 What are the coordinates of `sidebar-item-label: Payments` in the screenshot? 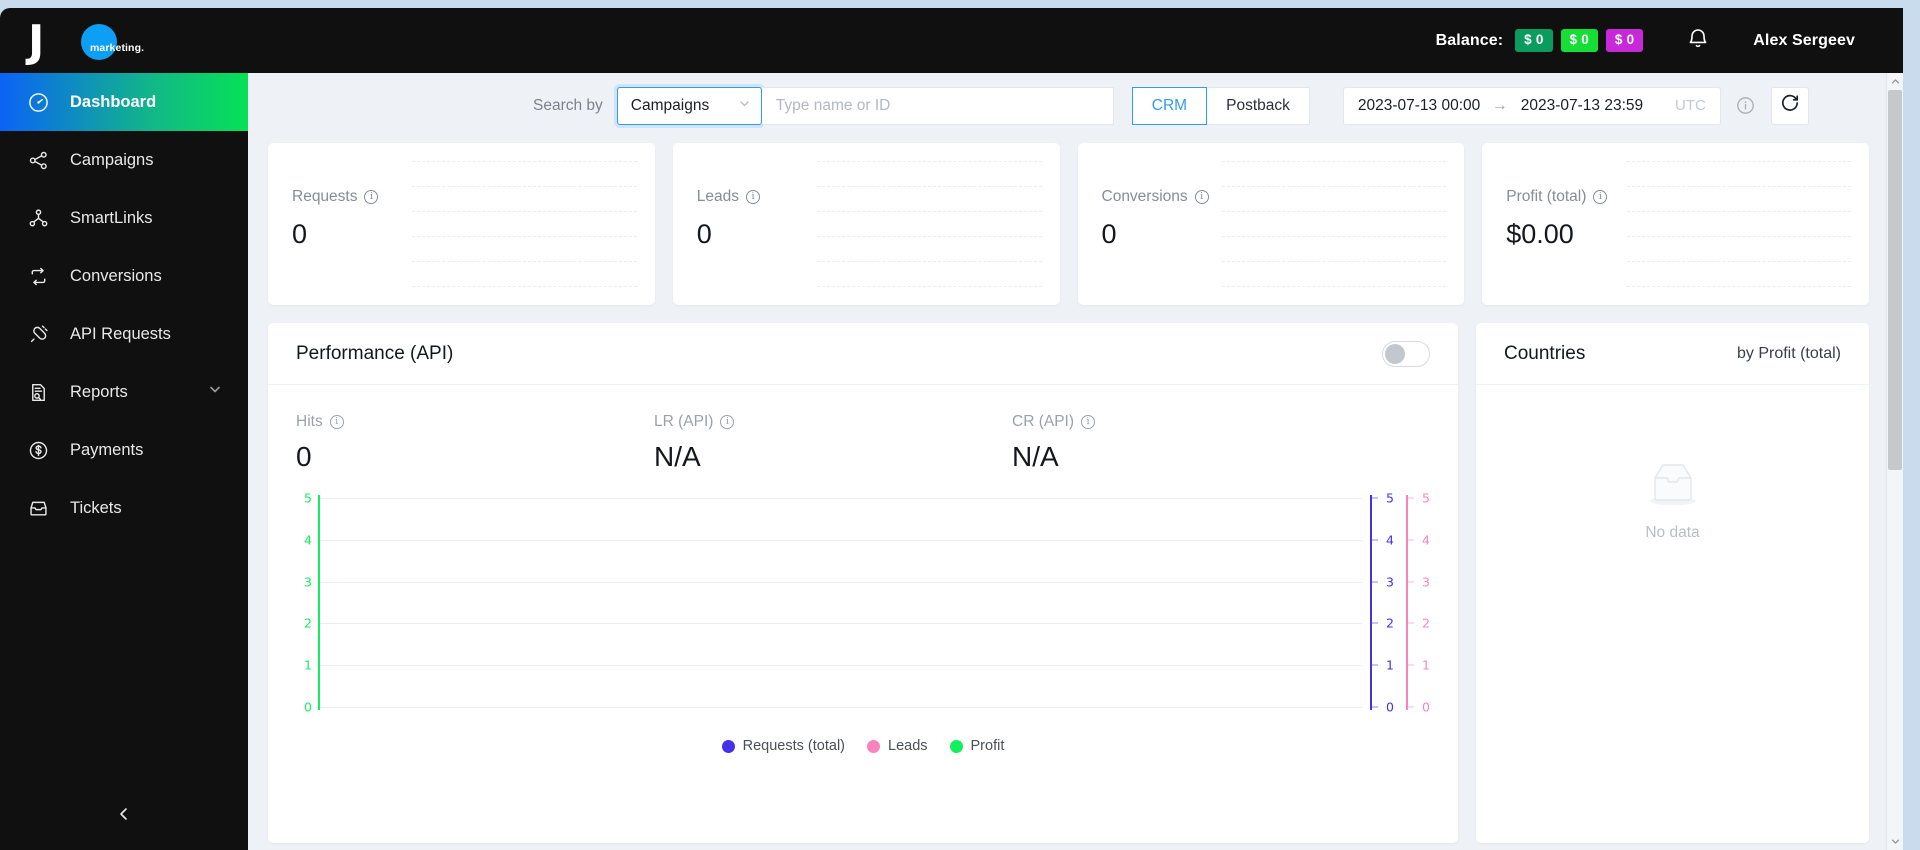 It's located at (107, 449).